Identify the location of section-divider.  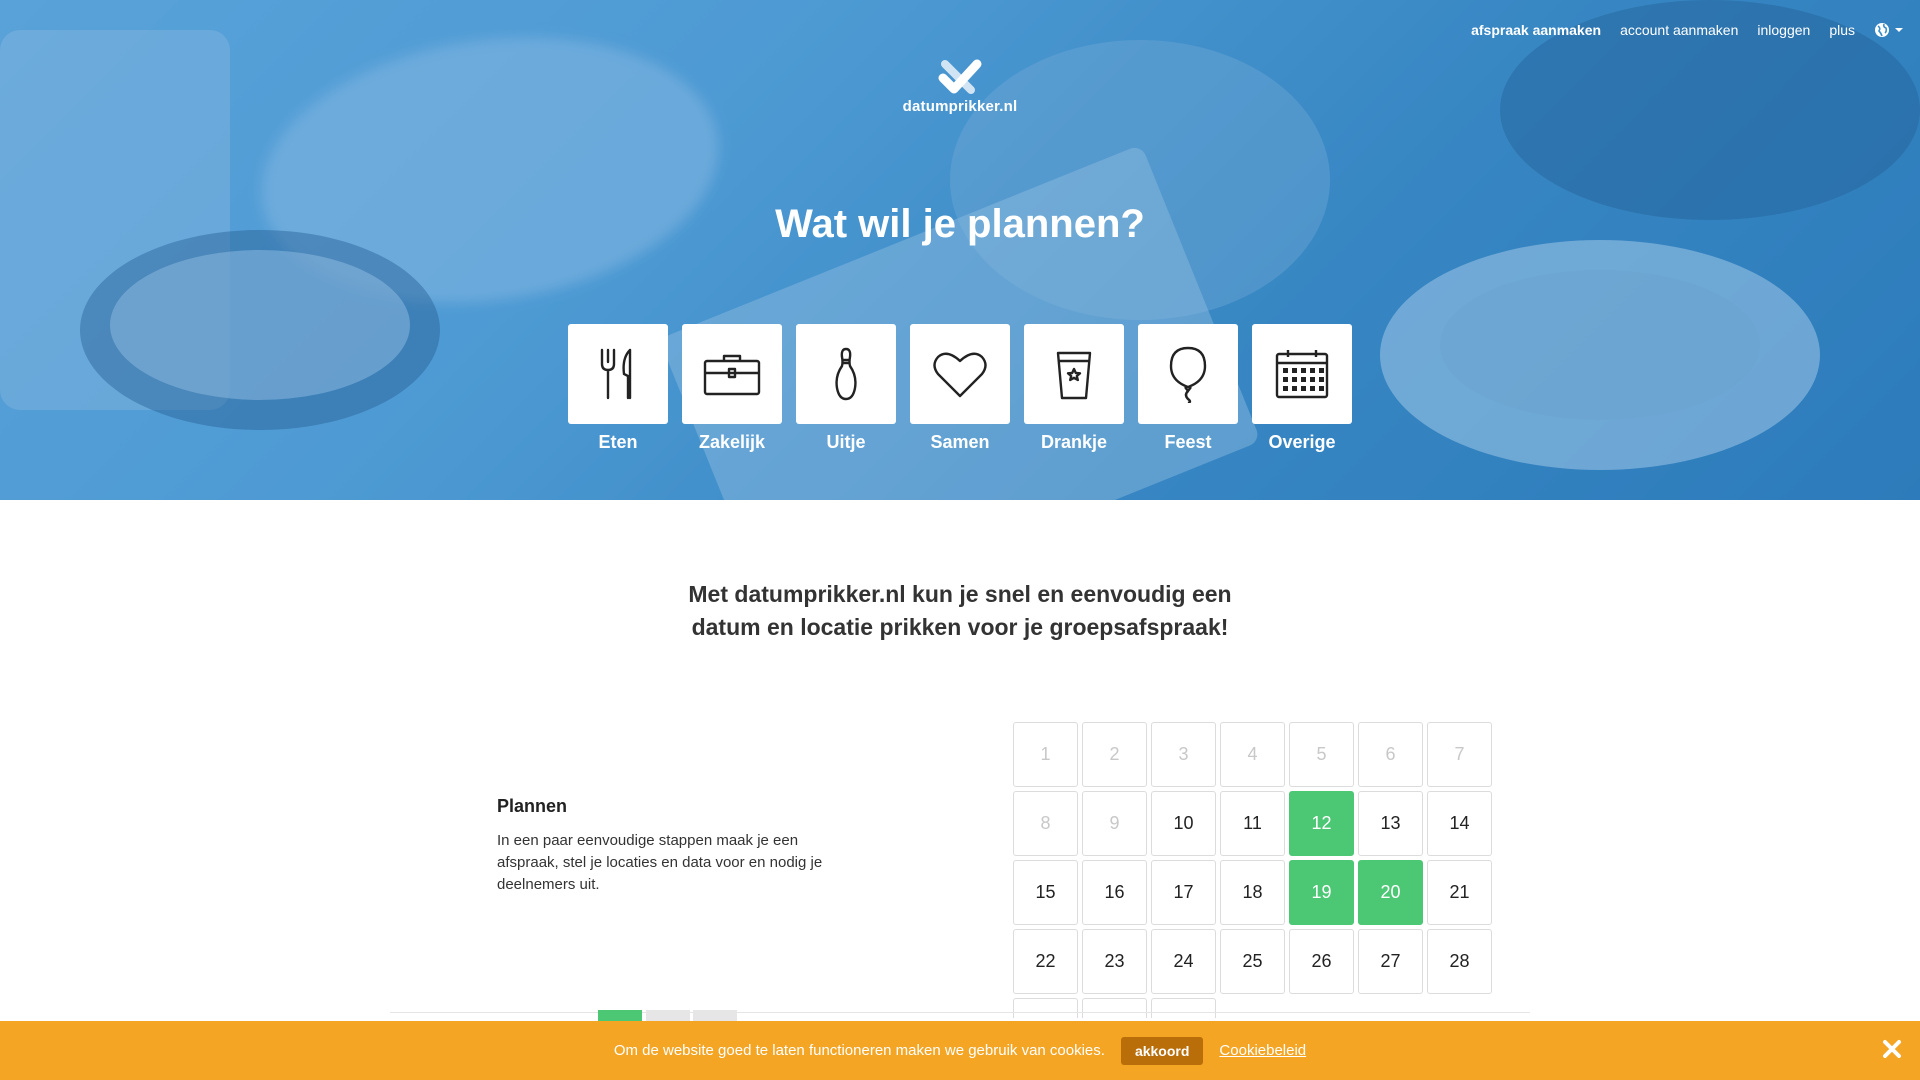
(960, 1012).